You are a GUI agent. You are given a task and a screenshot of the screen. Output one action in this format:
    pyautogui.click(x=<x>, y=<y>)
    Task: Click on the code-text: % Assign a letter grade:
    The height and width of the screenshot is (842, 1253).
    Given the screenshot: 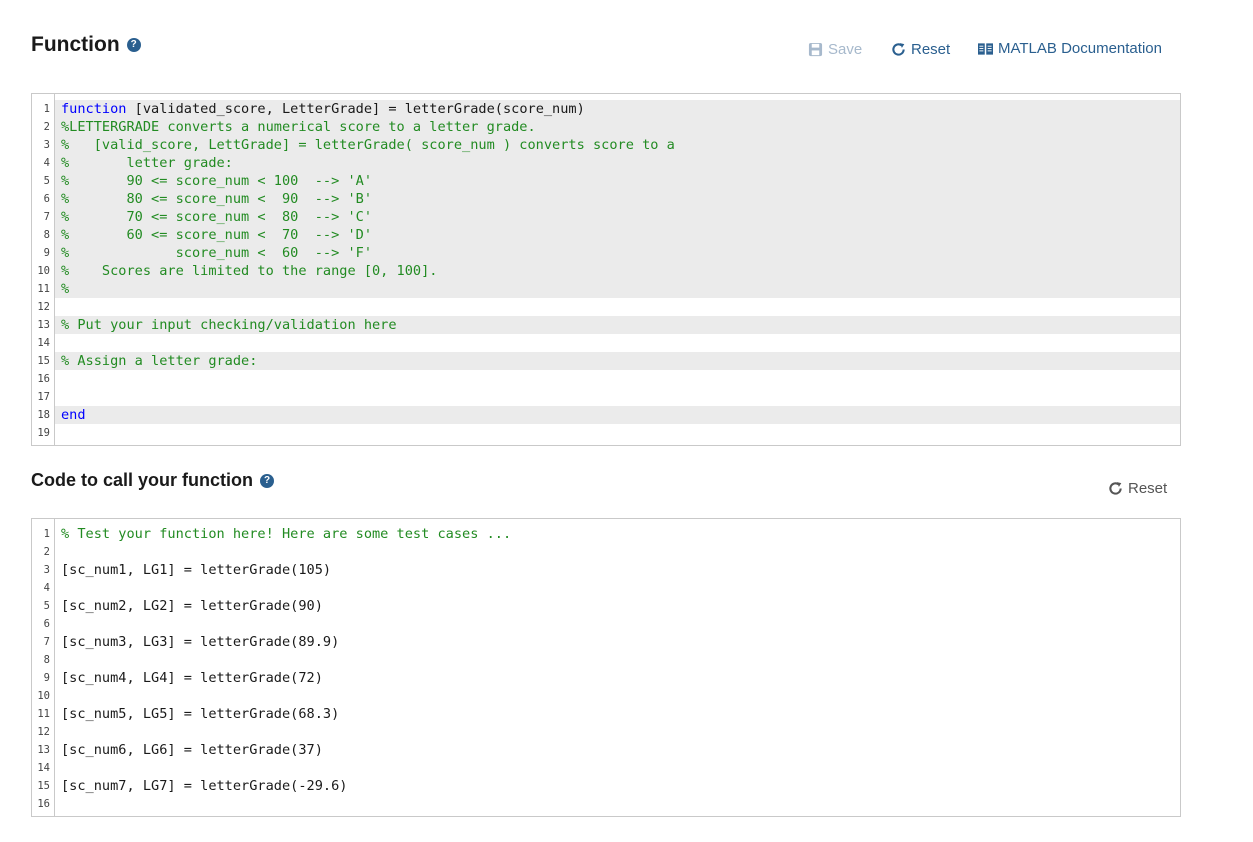 What is the action you would take?
    pyautogui.click(x=617, y=361)
    